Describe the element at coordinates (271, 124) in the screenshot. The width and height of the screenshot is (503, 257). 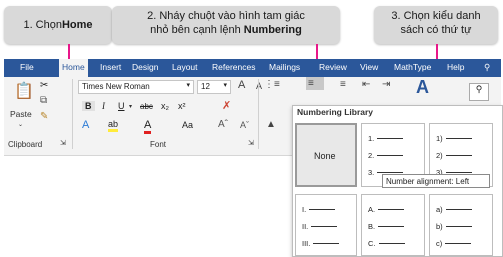
I see `shading-icon: ▲` at that location.